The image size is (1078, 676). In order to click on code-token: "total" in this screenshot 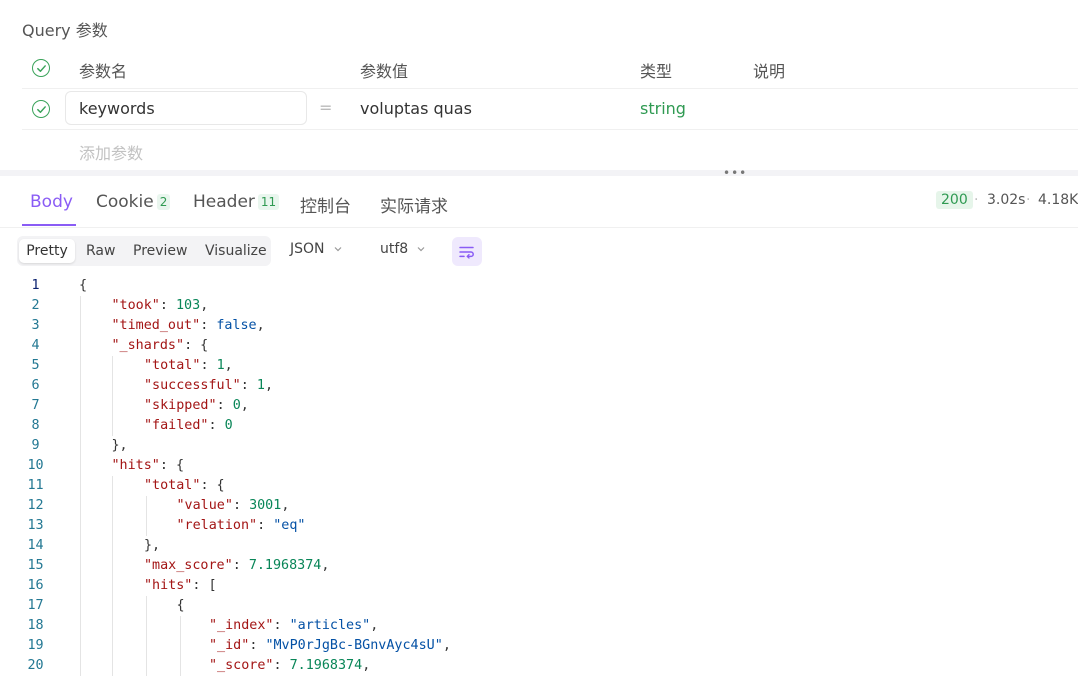, I will do `click(172, 365)`.